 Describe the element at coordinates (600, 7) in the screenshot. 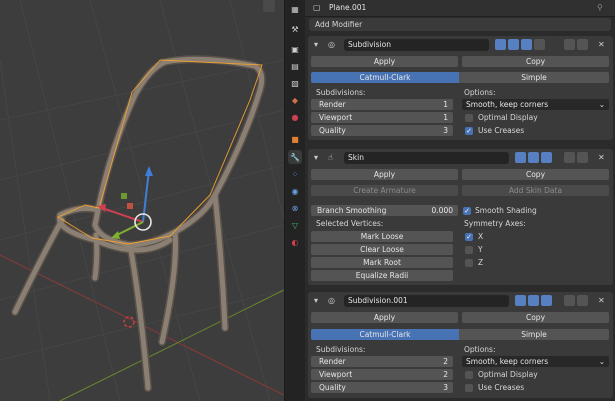

I see `pin-icon: ⚲` at that location.